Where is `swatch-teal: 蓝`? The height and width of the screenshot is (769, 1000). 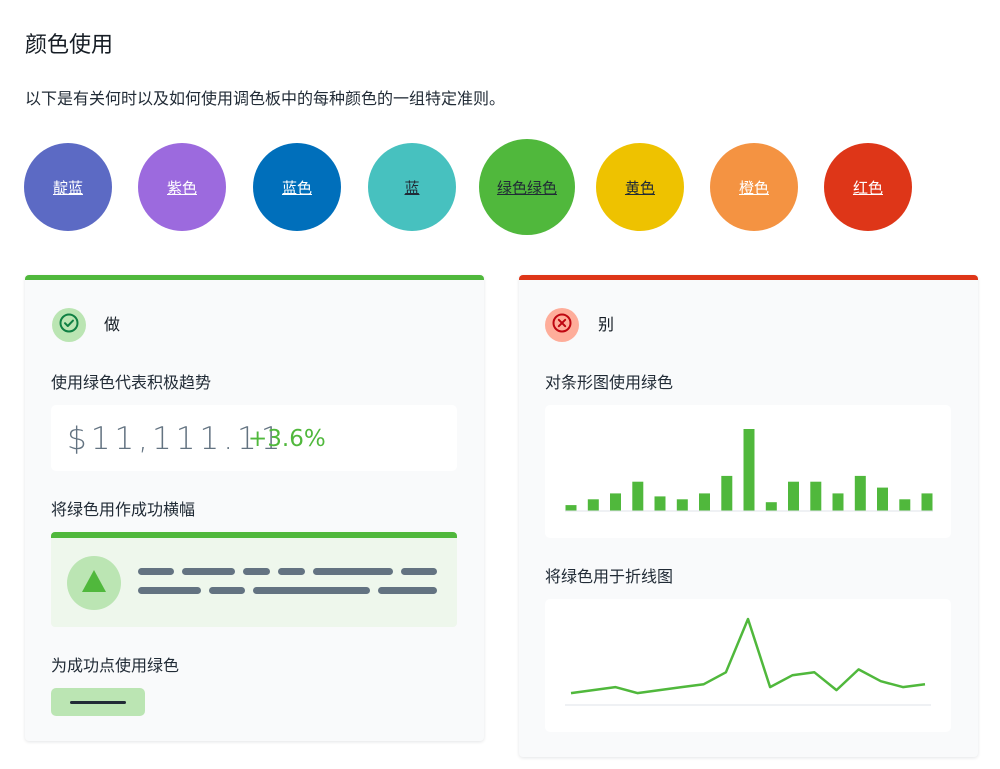 swatch-teal: 蓝 is located at coordinates (412, 187).